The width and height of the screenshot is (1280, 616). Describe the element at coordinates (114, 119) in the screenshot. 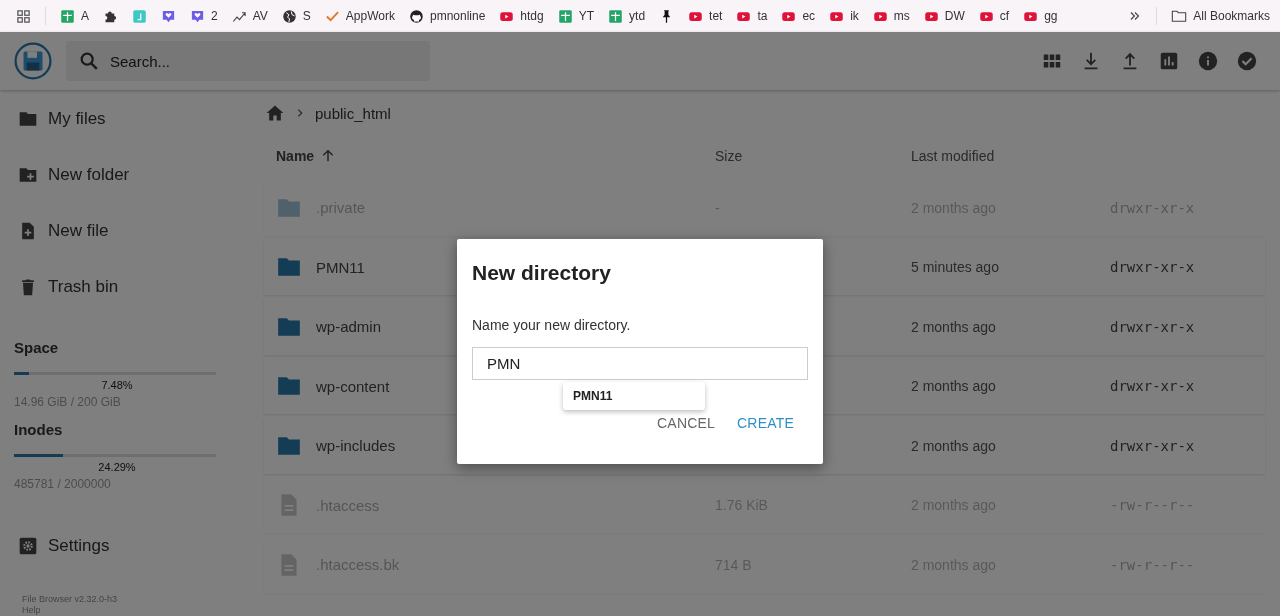

I see `sidebar-item: My files` at that location.